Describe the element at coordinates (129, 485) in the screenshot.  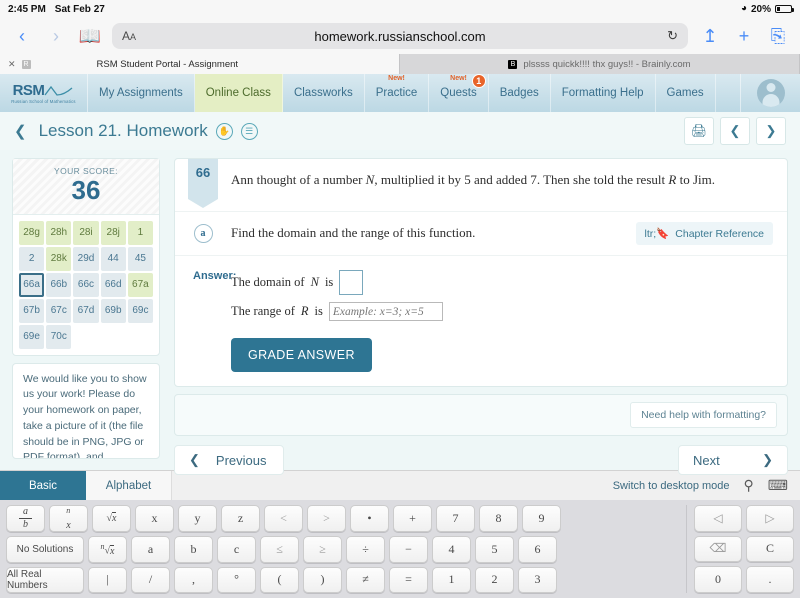
I see `keyboard-tab-alphabet: Alphabet` at that location.